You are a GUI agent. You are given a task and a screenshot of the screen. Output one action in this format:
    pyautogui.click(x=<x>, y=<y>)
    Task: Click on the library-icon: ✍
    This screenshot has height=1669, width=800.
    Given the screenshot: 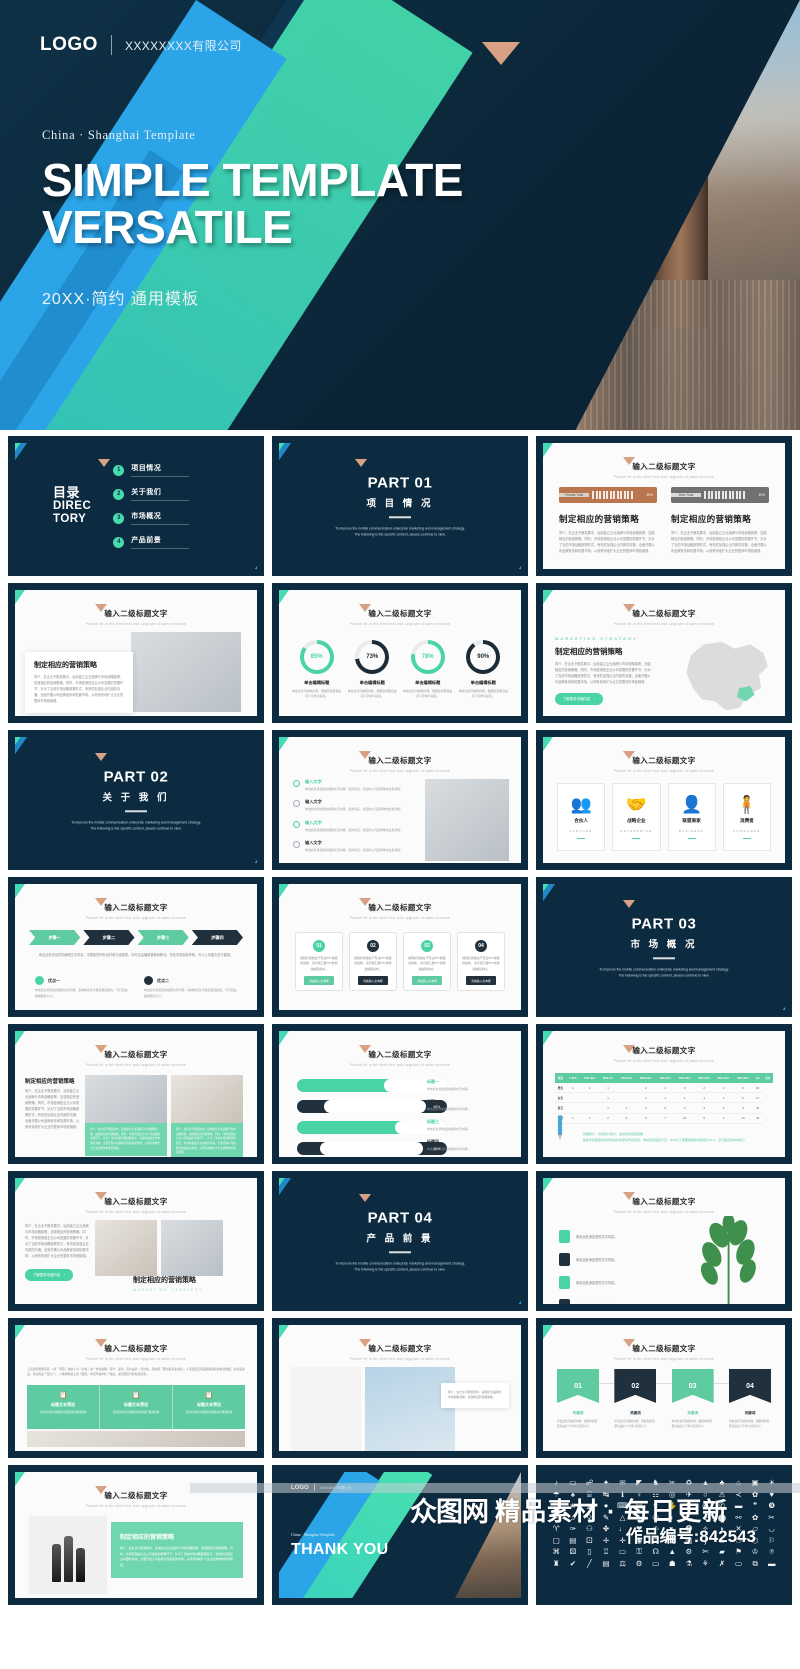 What is the action you would take?
    pyautogui.click(x=655, y=1529)
    